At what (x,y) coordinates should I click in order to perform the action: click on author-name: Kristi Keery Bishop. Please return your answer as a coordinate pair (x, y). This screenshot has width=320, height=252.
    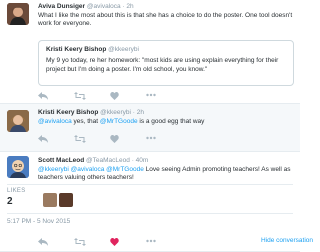
    Looking at the image, I should click on (68, 112).